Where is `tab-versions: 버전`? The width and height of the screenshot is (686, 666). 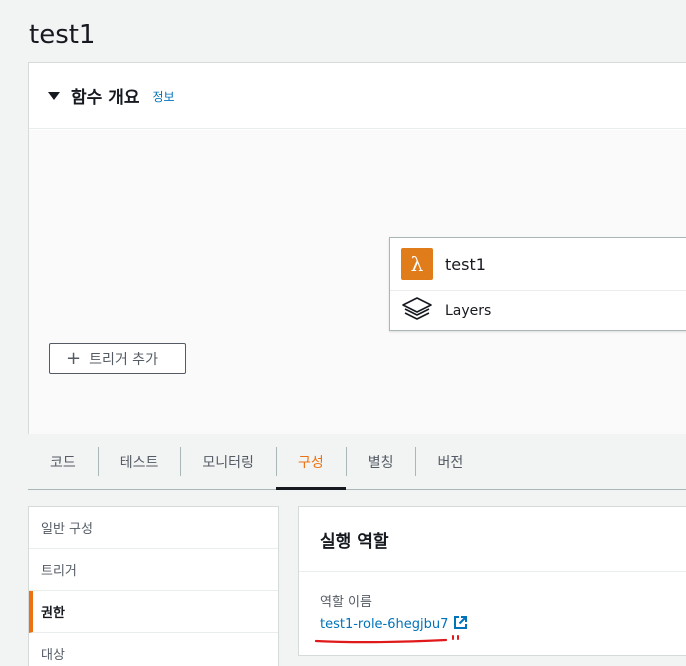 tab-versions: 버전 is located at coordinates (450, 461).